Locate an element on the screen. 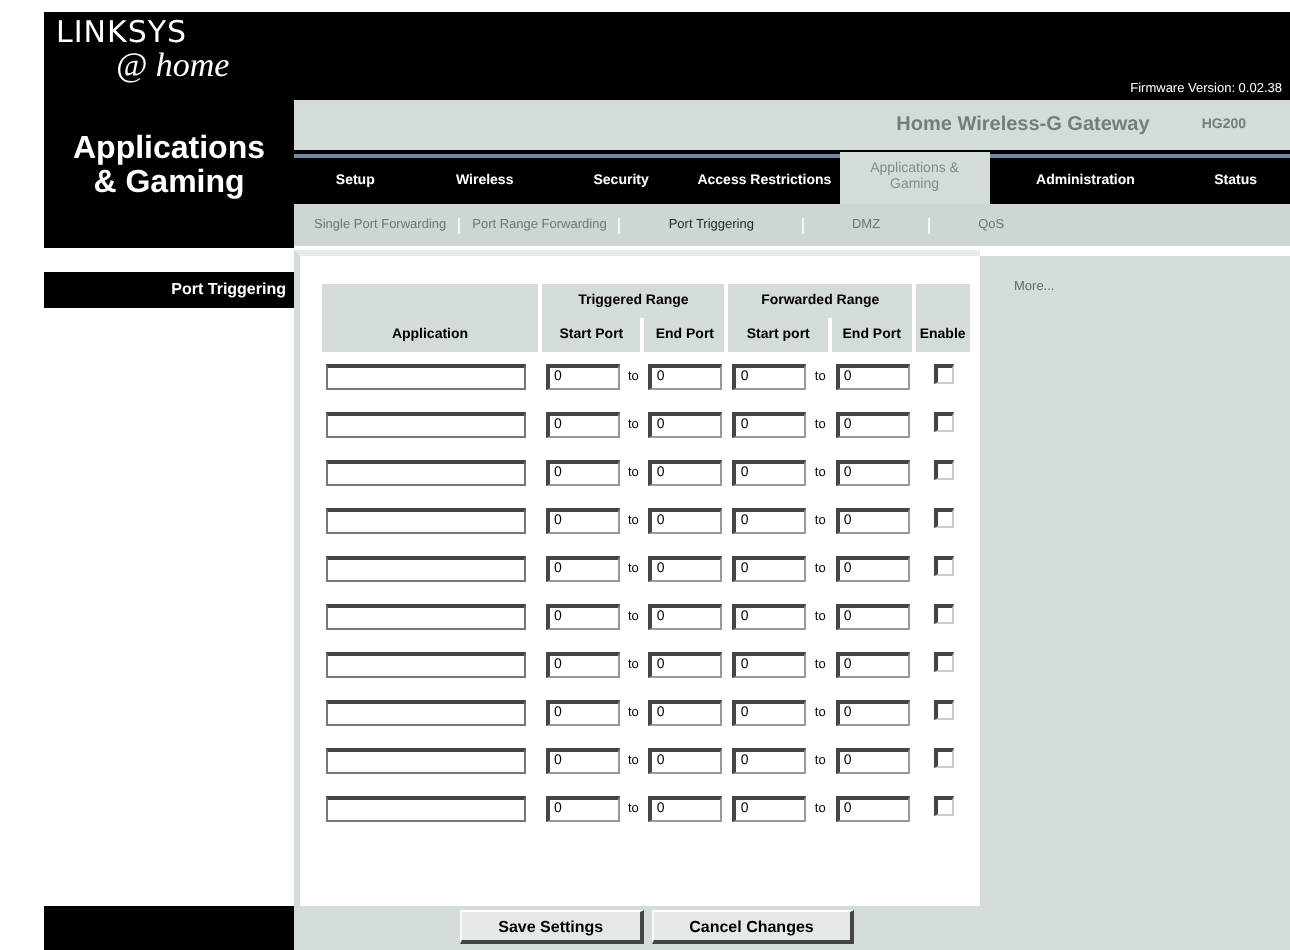  section-title: Applications & Gaming is located at coordinates (168, 165).